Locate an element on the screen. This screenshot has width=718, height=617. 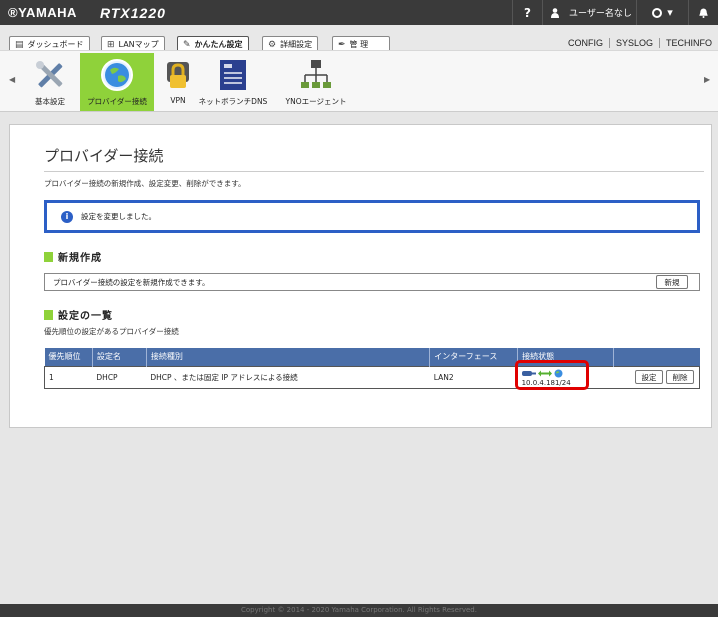
col-name: 設定名 is located at coordinates (119, 357).